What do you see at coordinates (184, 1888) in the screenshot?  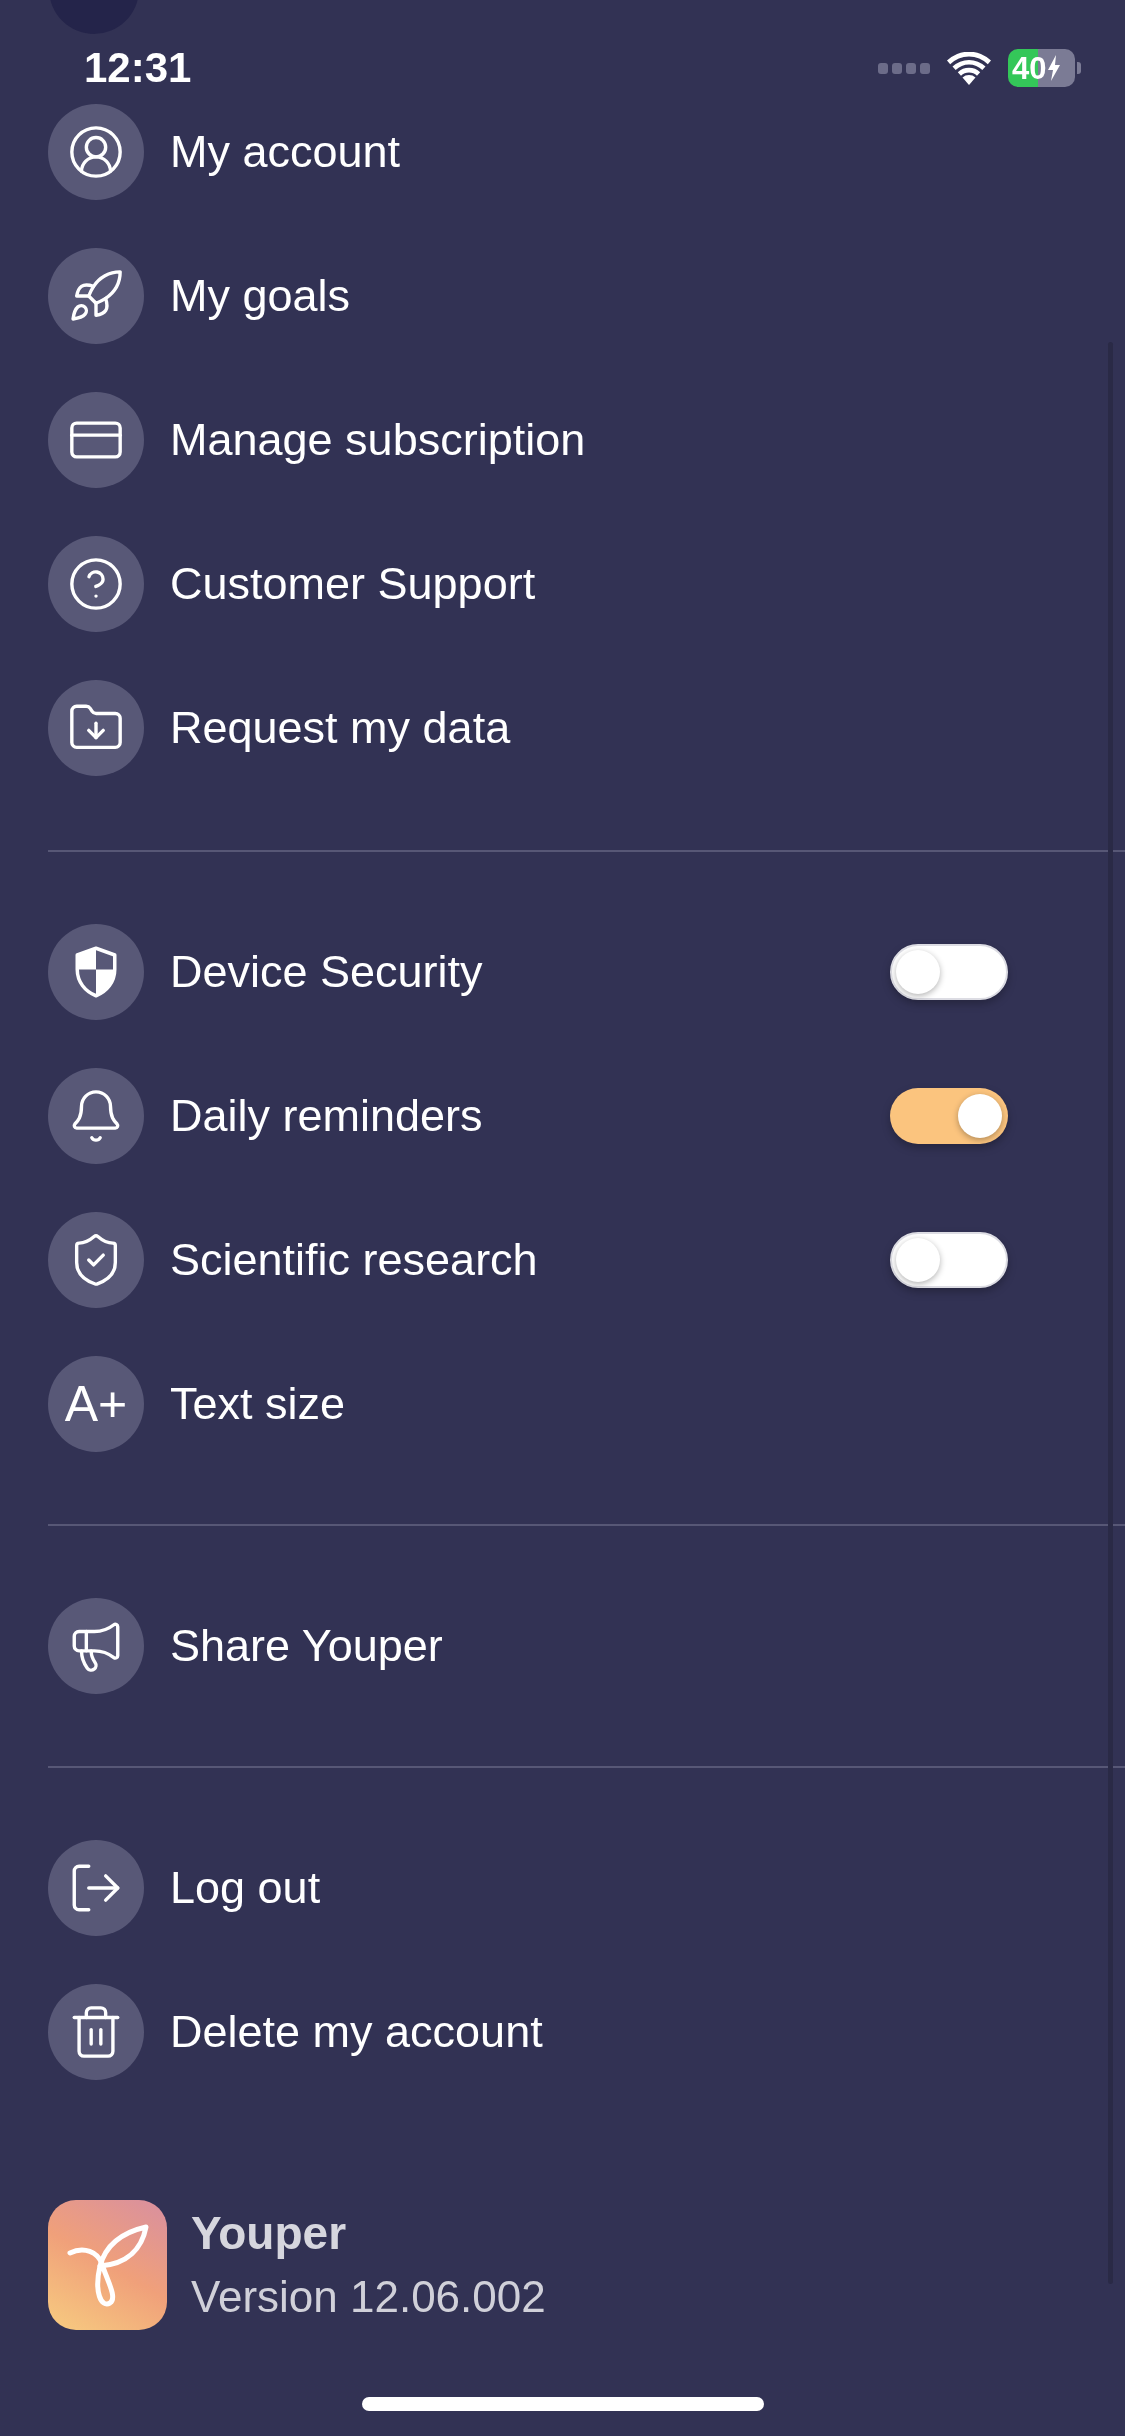 I see `menu-item: Log out` at bounding box center [184, 1888].